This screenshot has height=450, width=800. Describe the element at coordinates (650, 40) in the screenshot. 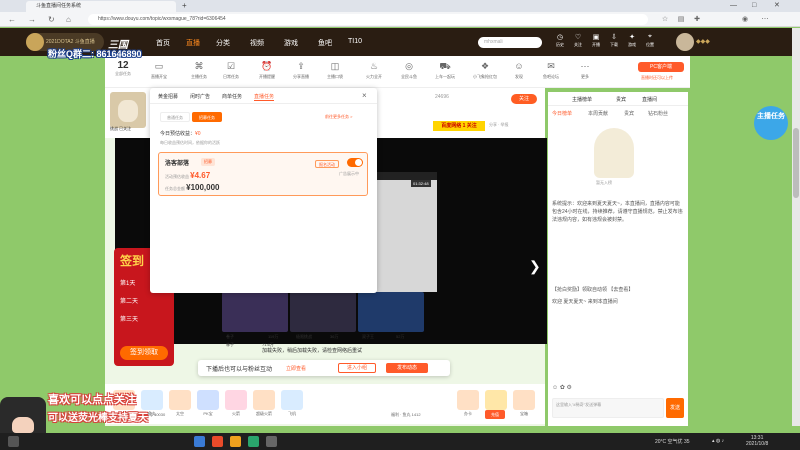

I see `location-icon: ⌖ 位置` at that location.